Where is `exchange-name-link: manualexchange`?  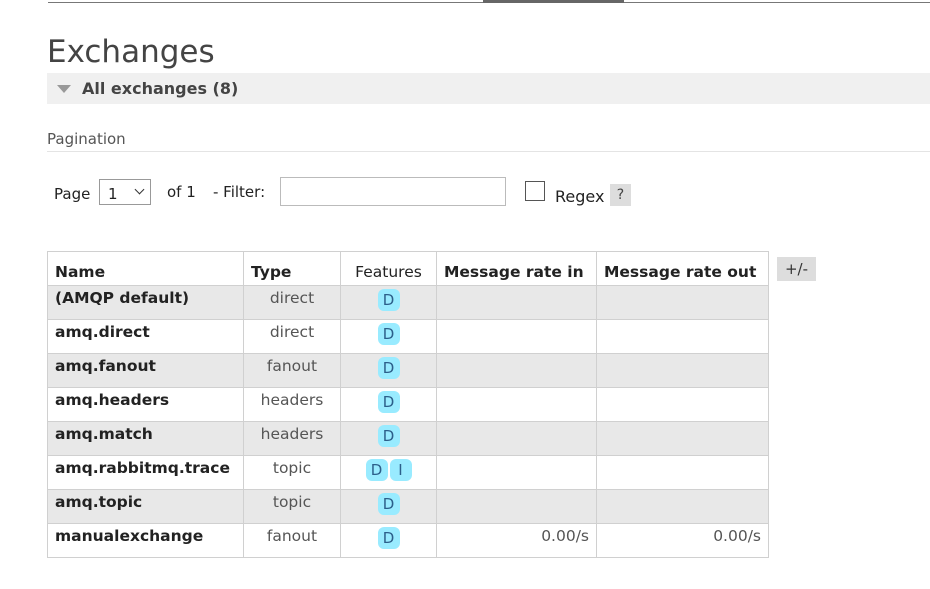
exchange-name-link: manualexchange is located at coordinates (145, 540).